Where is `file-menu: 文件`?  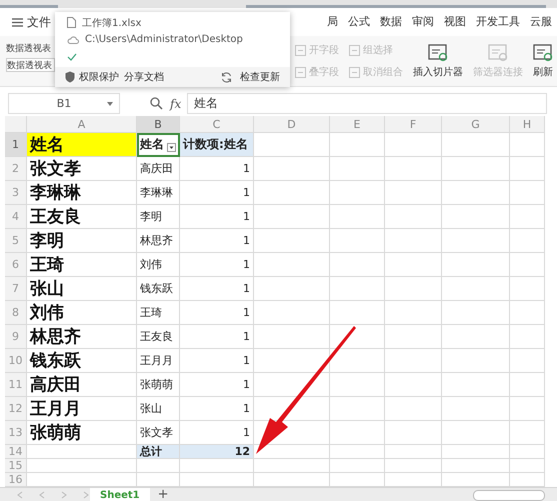
file-menu: 文件 is located at coordinates (31, 22).